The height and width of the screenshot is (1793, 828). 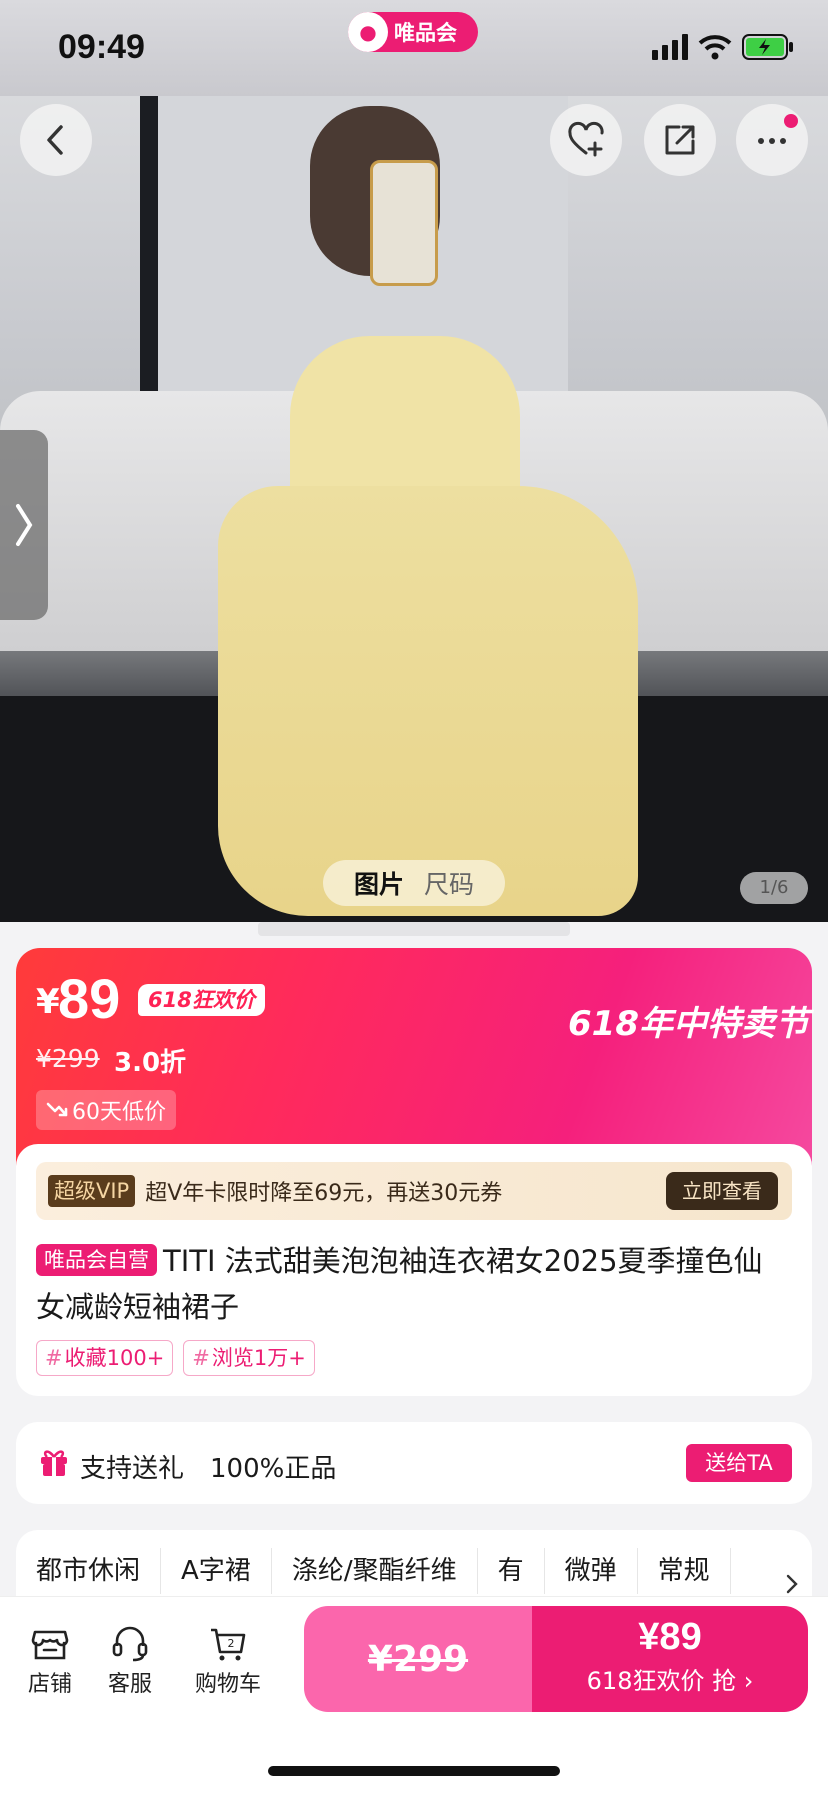 What do you see at coordinates (201, 1000) in the screenshot?
I see `promo-price-tag: 618狂欢价` at bounding box center [201, 1000].